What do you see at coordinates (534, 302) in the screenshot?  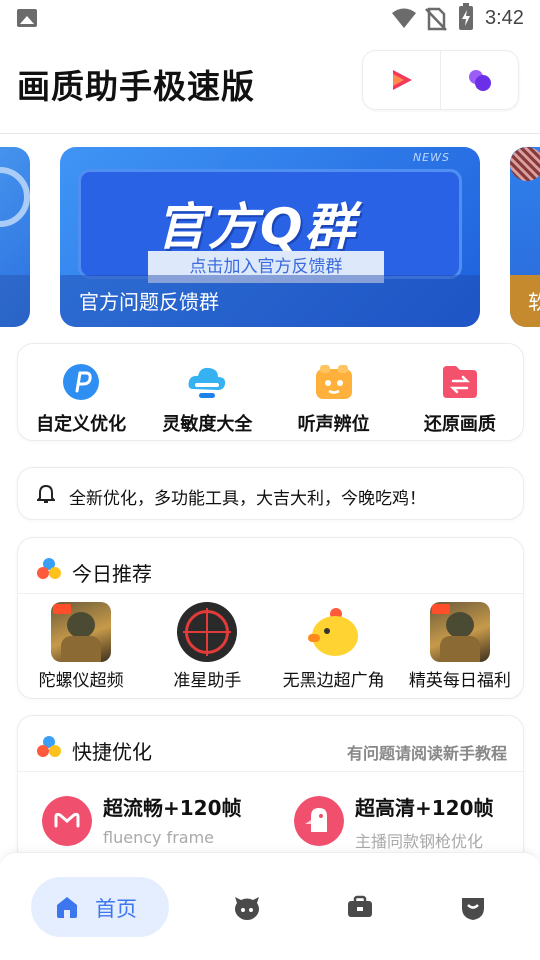 I see `banner-next-caption: 软` at bounding box center [534, 302].